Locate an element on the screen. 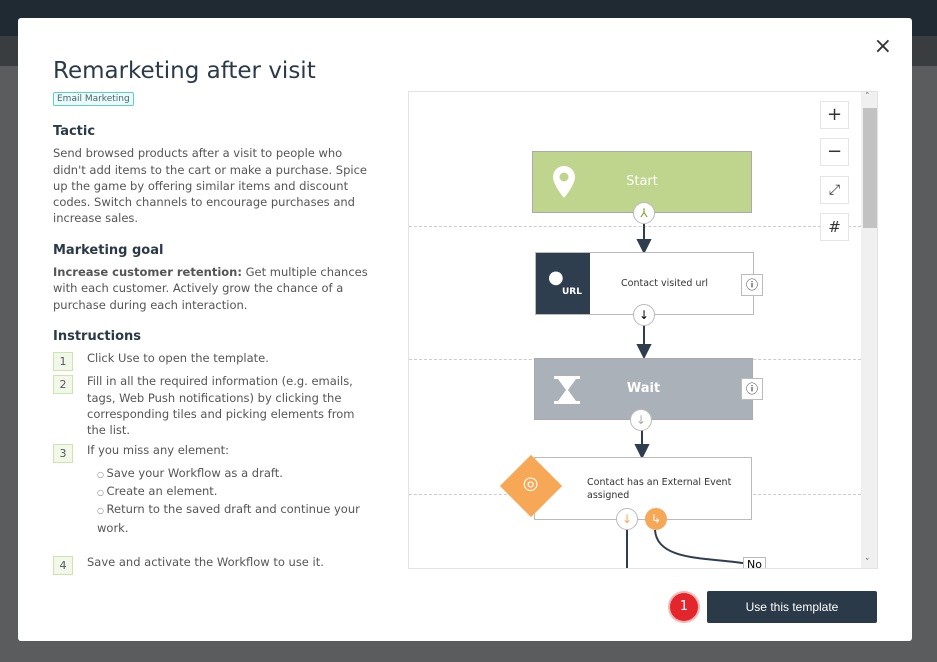 This screenshot has width=937, height=662. instructions-heading: Instructions is located at coordinates (97, 336).